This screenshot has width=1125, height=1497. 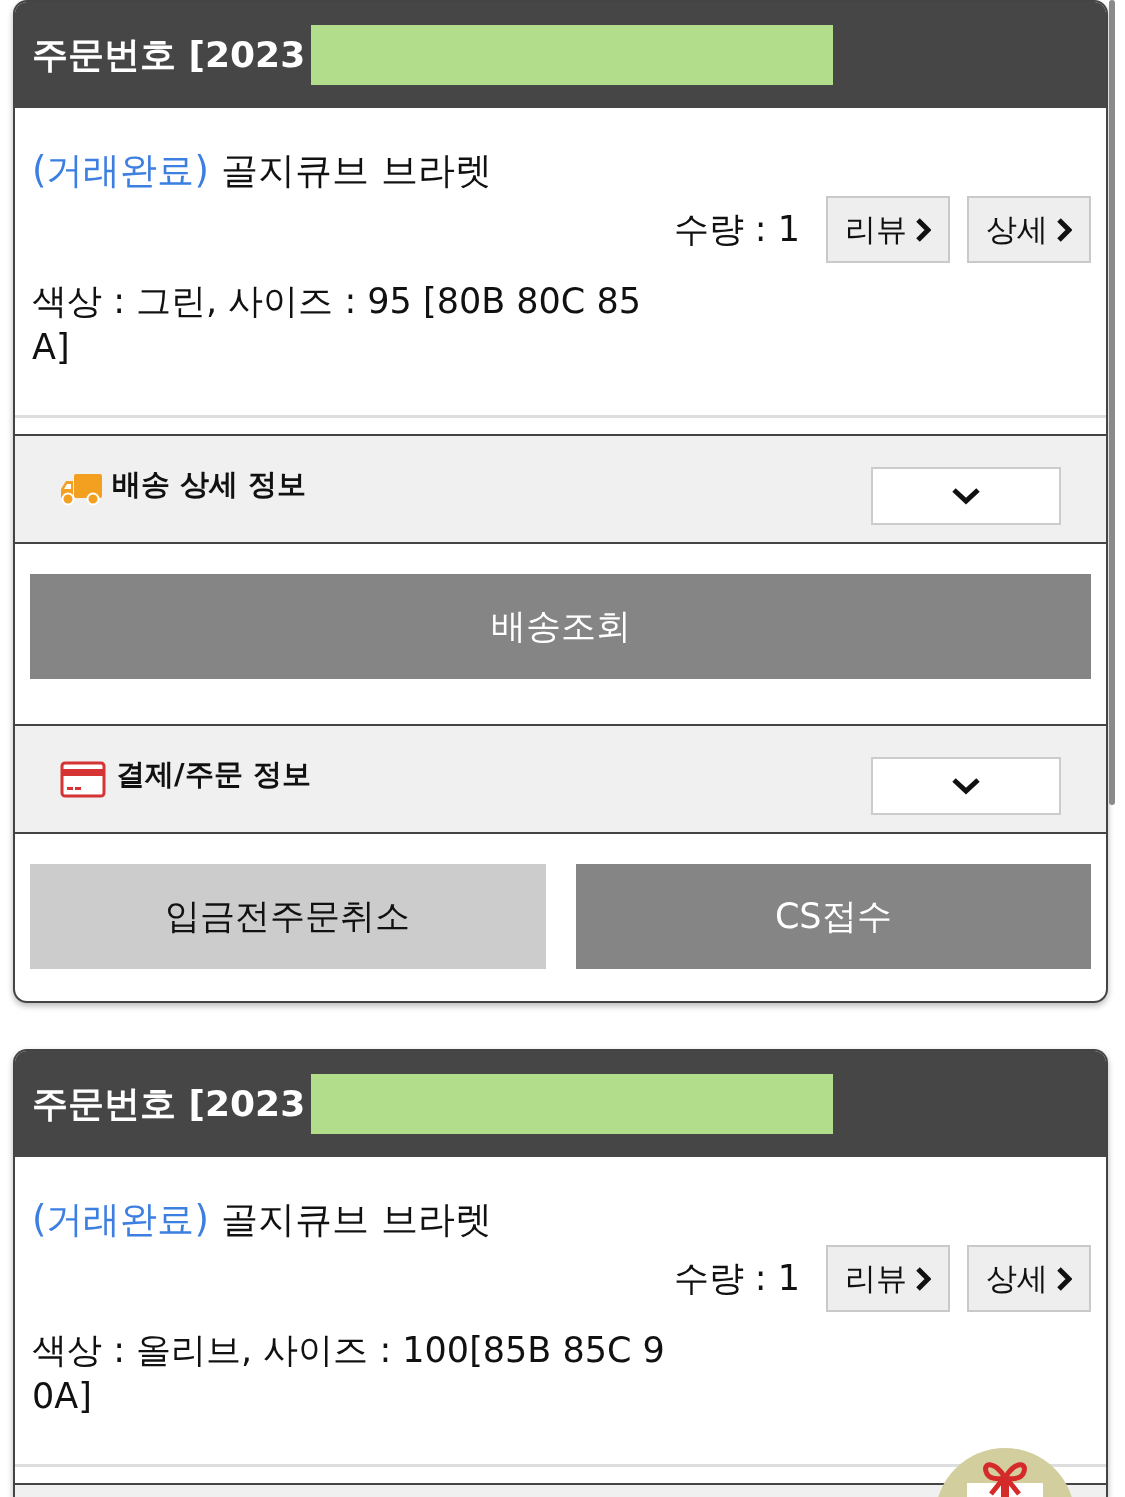 I want to click on action-button: CS접수, so click(x=833, y=916).